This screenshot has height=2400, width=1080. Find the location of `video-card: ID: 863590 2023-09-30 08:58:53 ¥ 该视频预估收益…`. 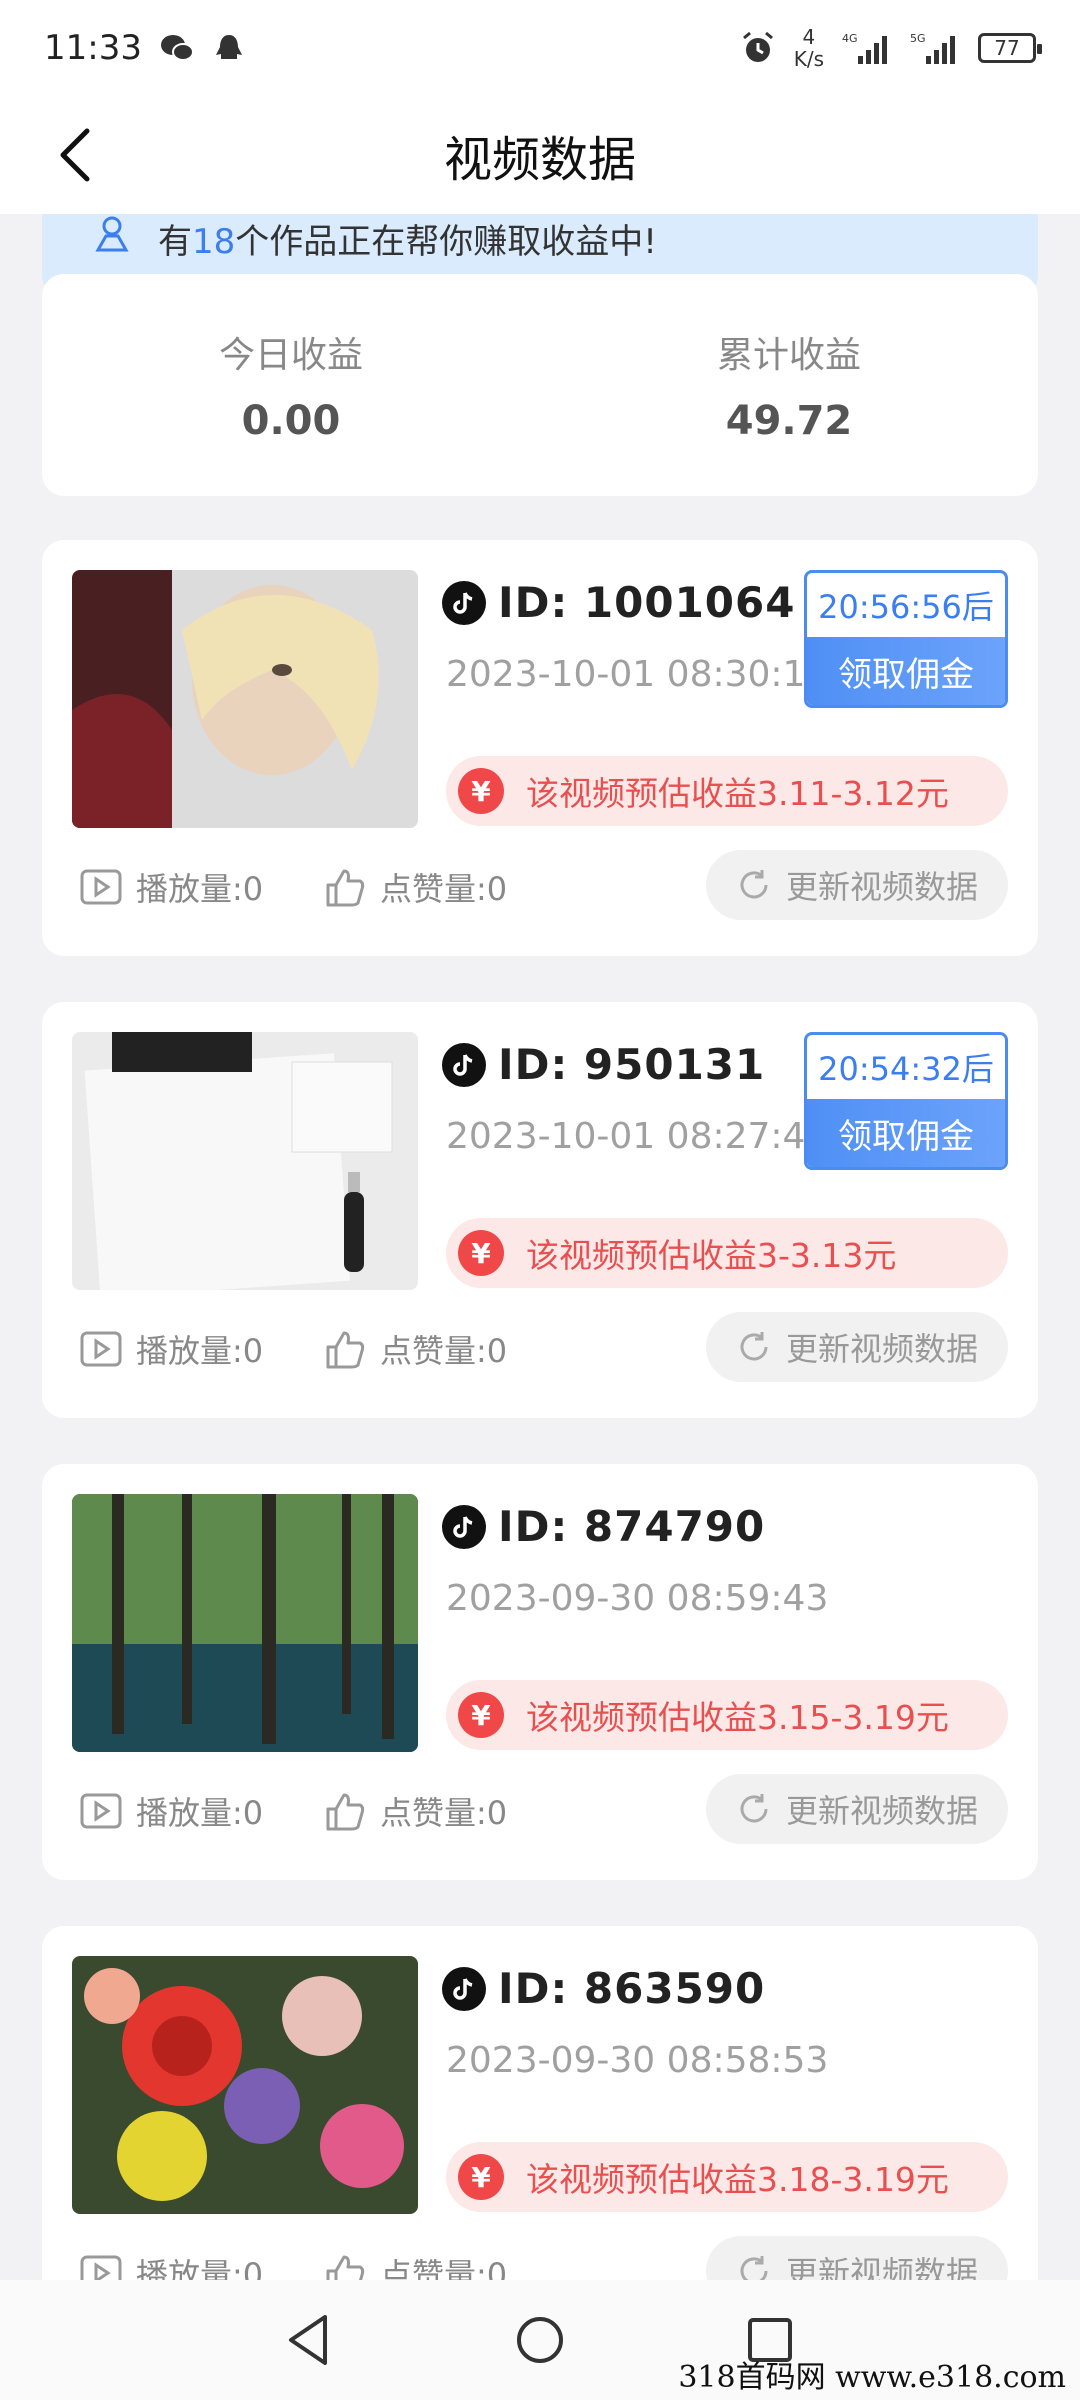

video-card: ID: 863590 2023-09-30 08:58:53 ¥ 该视频预估收益… is located at coordinates (540, 2103).